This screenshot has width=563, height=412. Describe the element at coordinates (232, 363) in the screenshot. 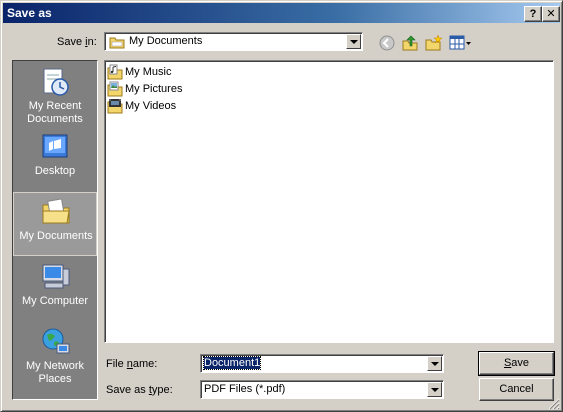

I see `file-name-value: Document1` at that location.